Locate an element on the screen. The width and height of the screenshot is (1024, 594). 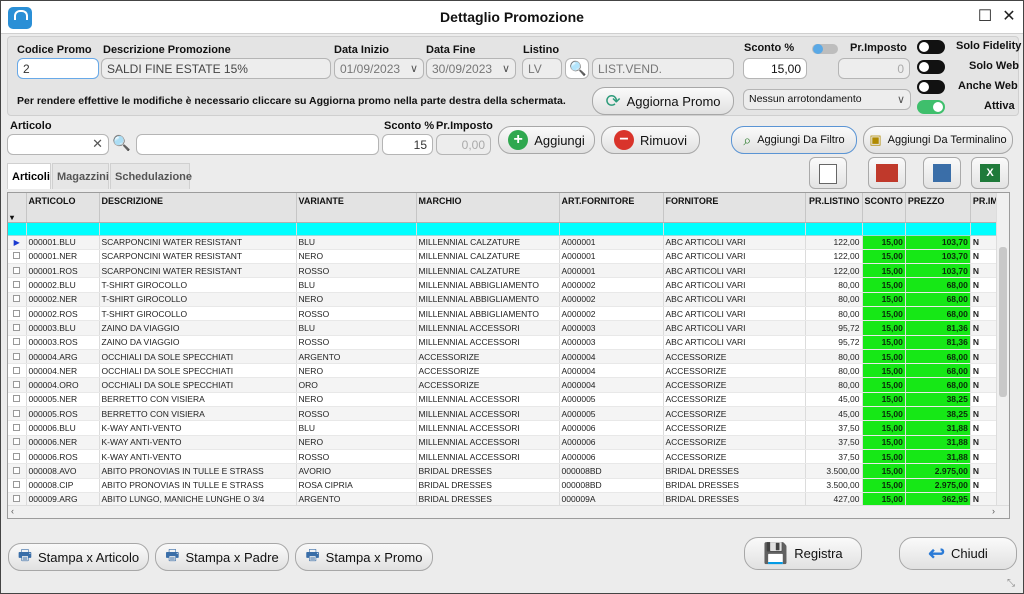
cell-articolo: 000004.NER is located at coordinates (63, 371).